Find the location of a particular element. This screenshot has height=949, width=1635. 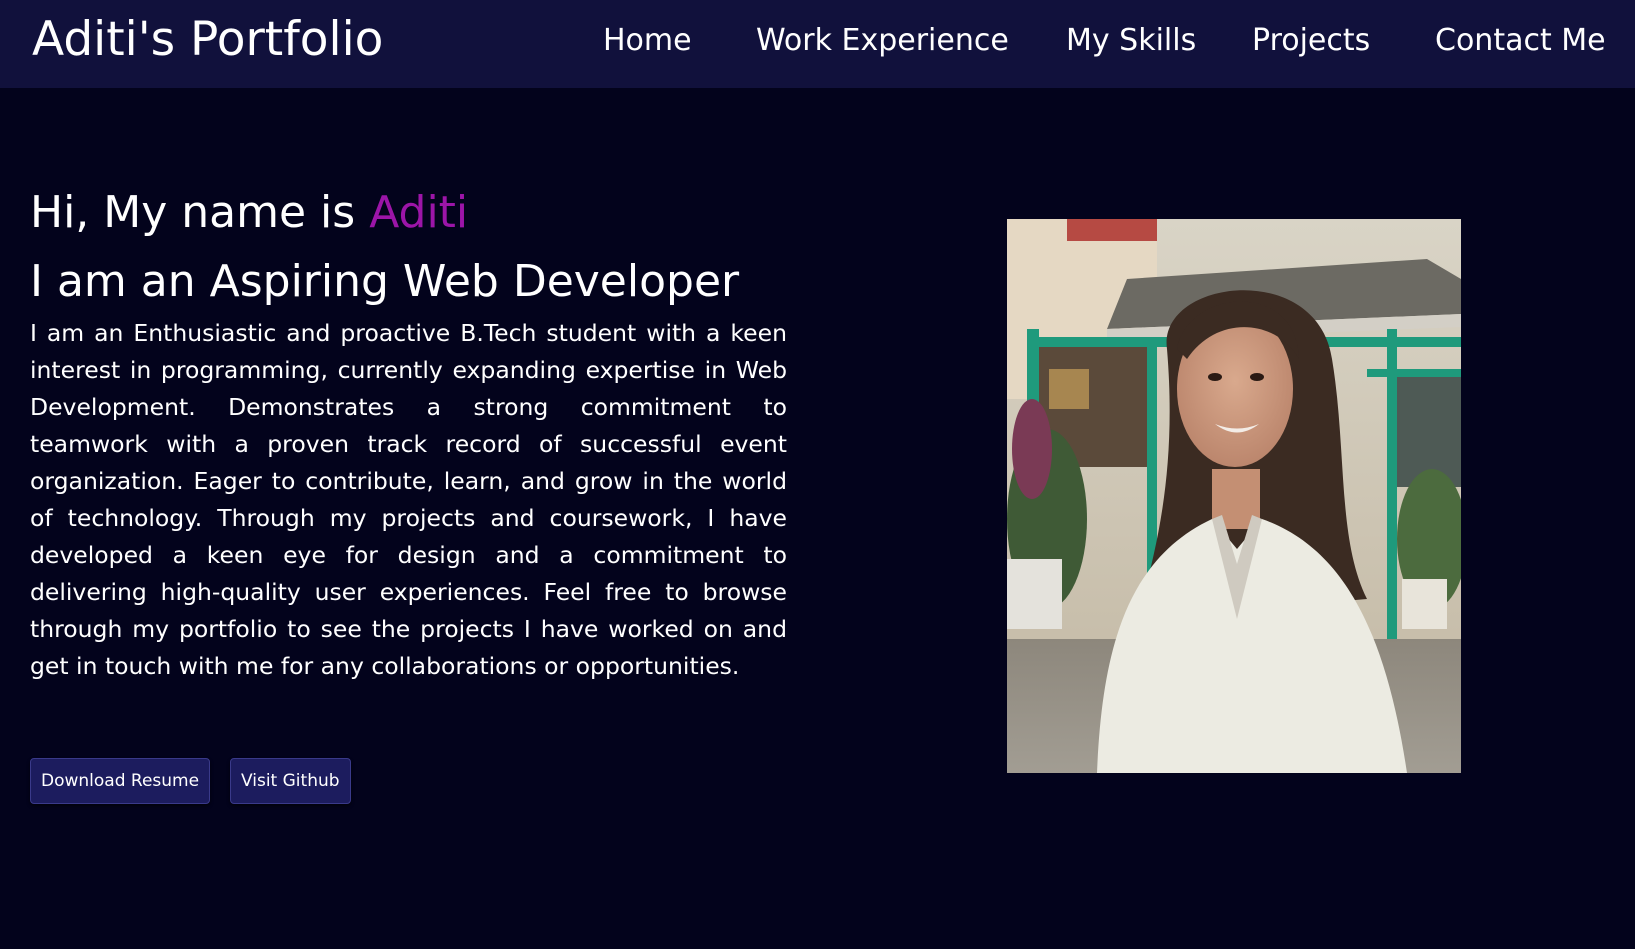

visit-github-button: Visit Github is located at coordinates (290, 781).